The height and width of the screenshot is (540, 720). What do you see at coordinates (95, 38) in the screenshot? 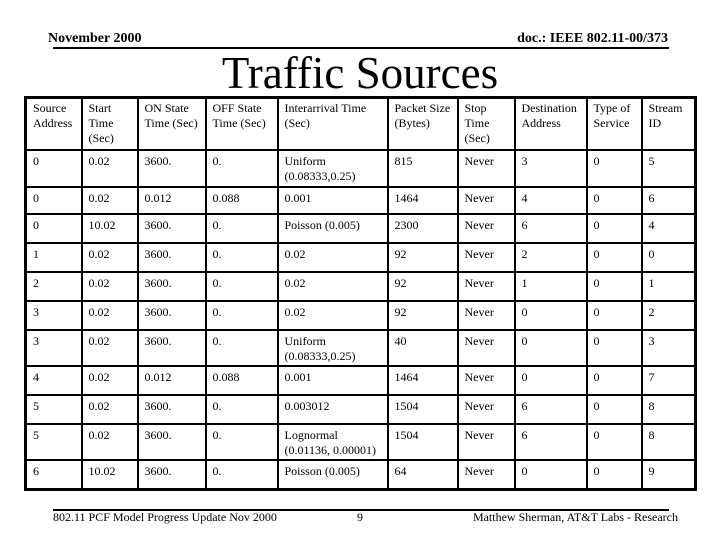
I see `header-date: November 2000` at bounding box center [95, 38].